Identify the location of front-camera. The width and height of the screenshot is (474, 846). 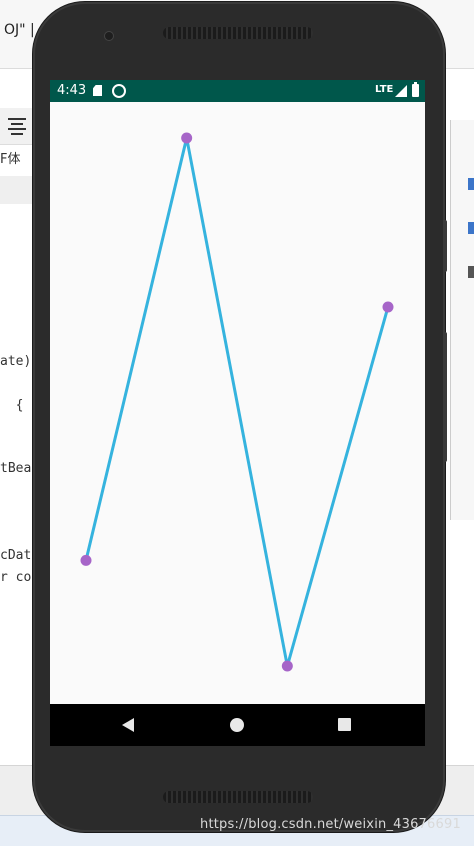
(109, 36).